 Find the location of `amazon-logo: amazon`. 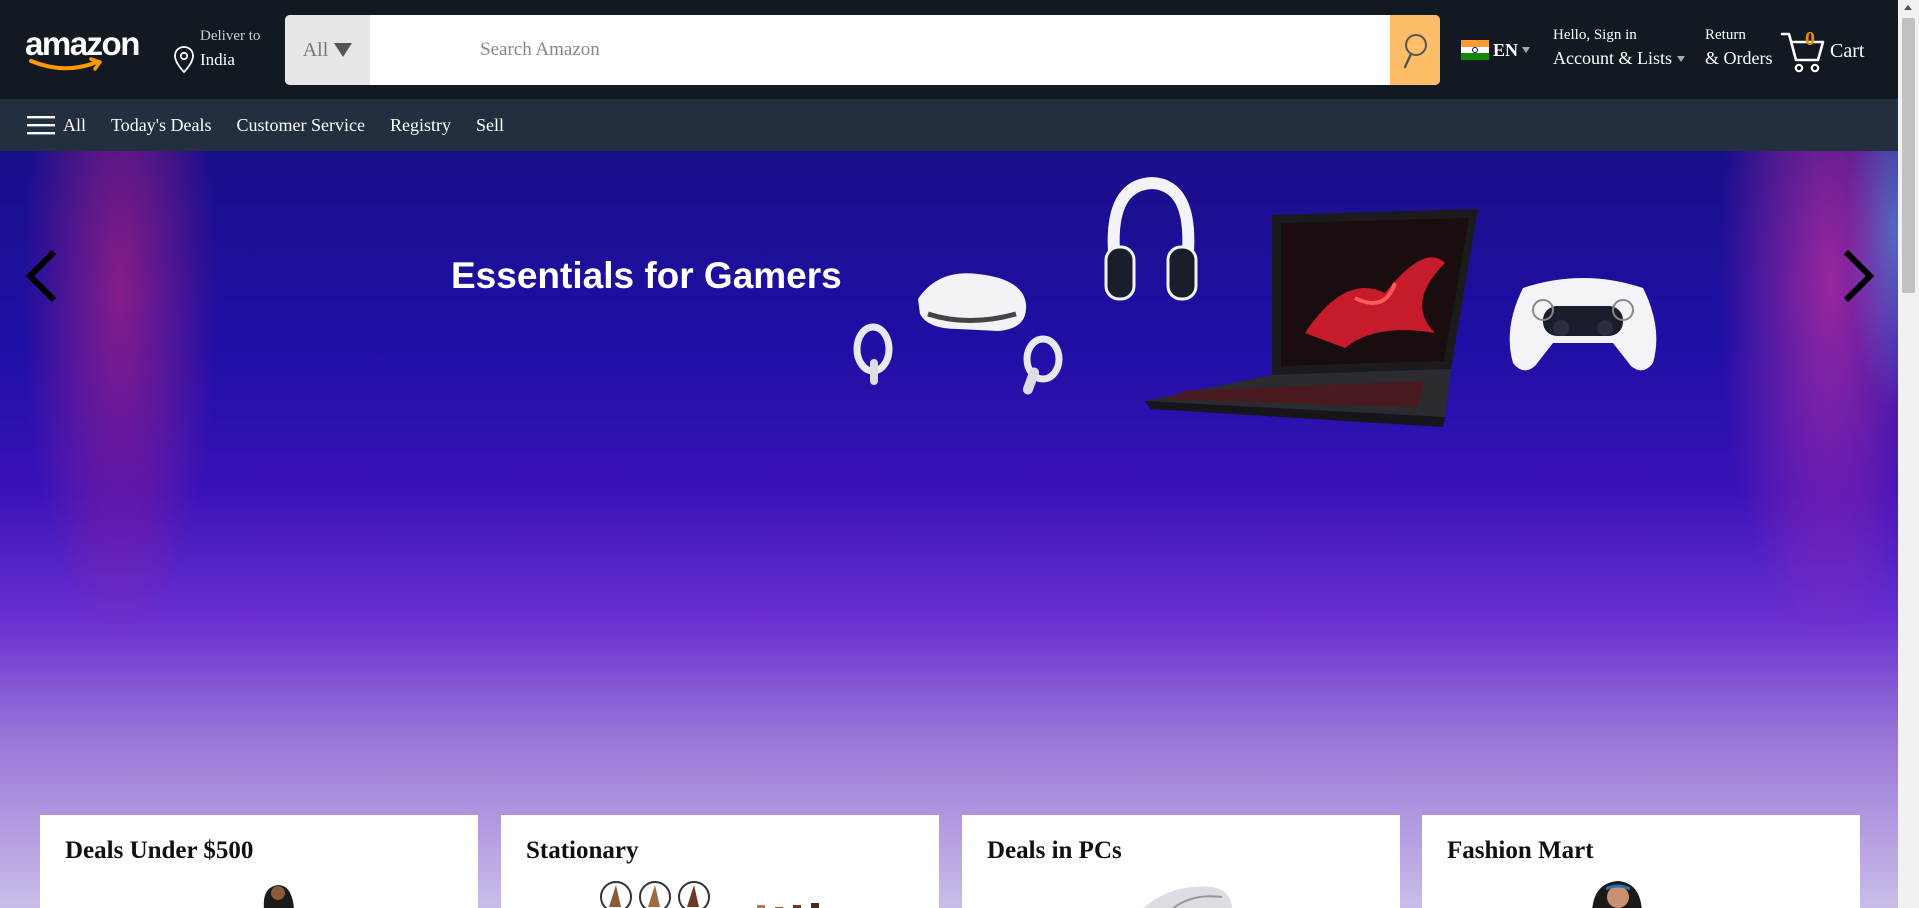

amazon-logo: amazon is located at coordinates (87, 48).